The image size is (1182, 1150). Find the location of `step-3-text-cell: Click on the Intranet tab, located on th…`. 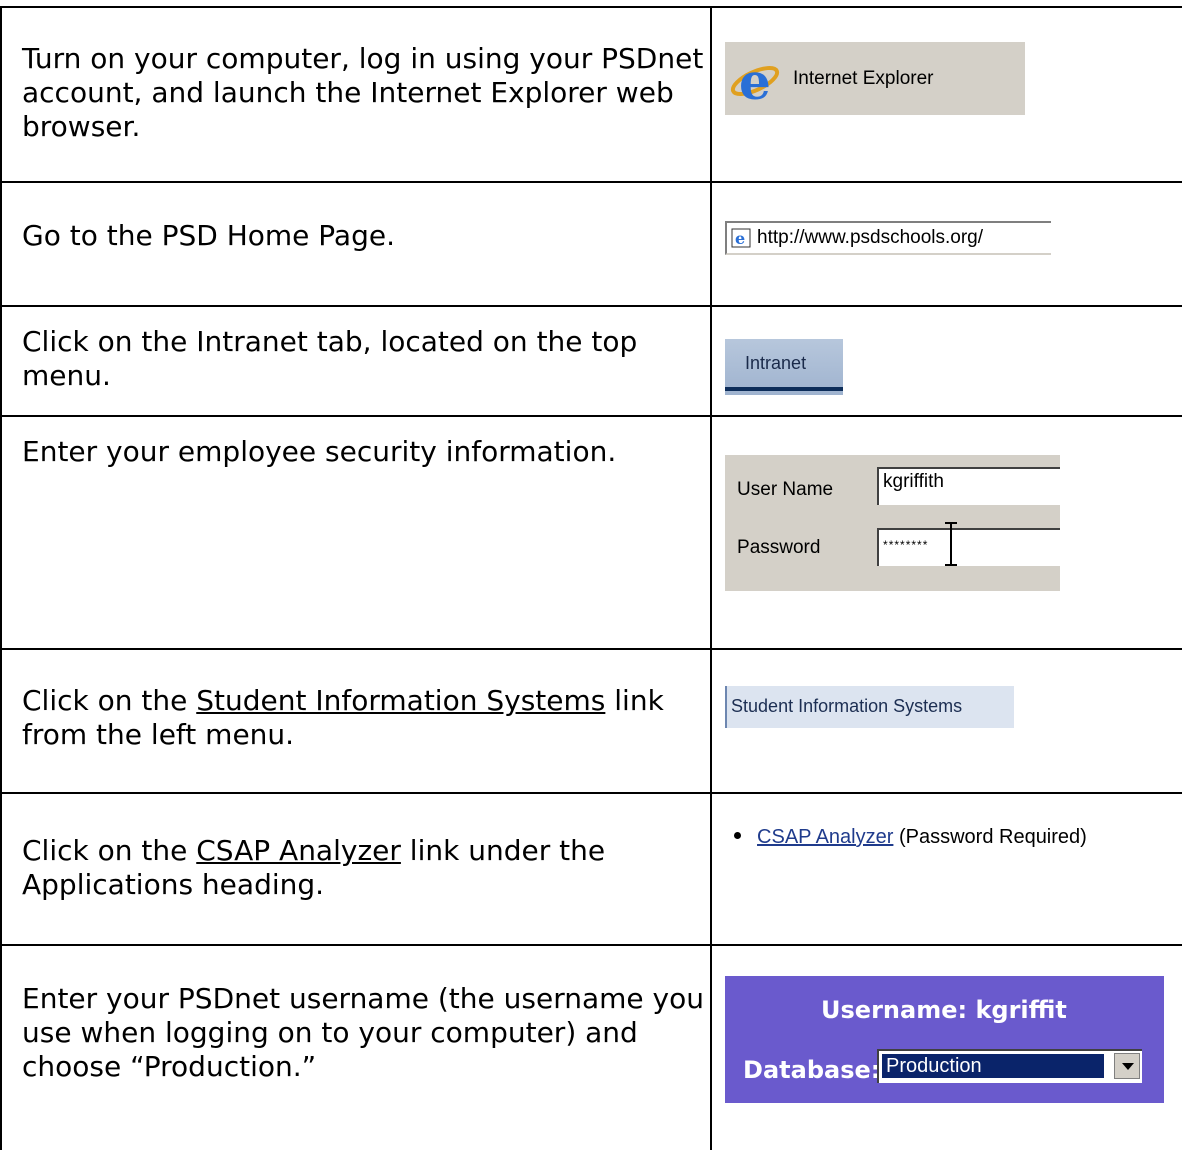

step-3-text-cell: Click on the Intranet tab, located on th… is located at coordinates (356, 361).